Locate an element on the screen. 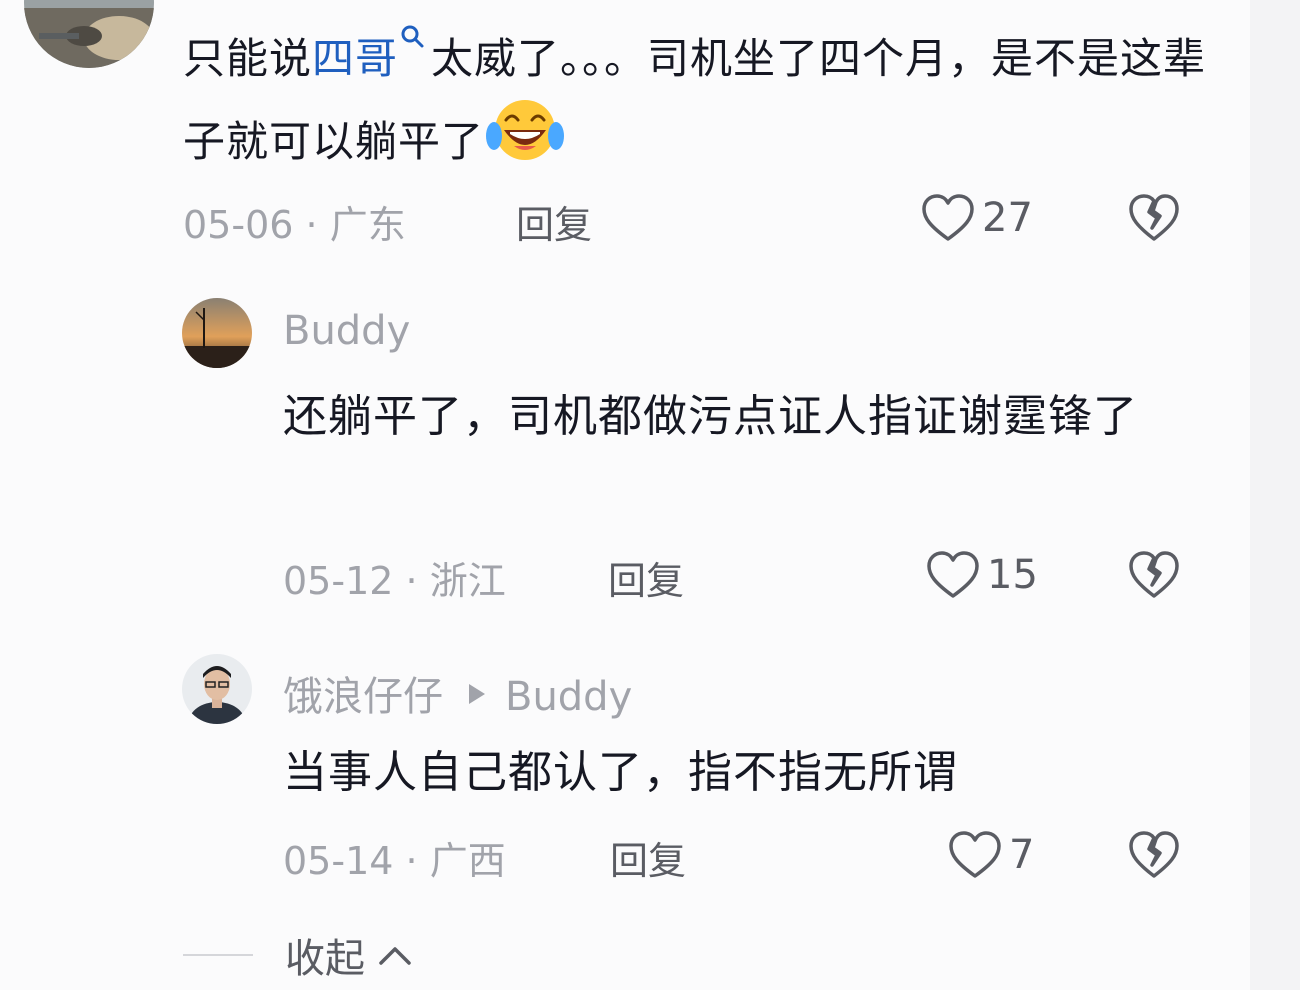 This screenshot has width=1300, height=990. comment-date: 05-06 is located at coordinates (238, 225).